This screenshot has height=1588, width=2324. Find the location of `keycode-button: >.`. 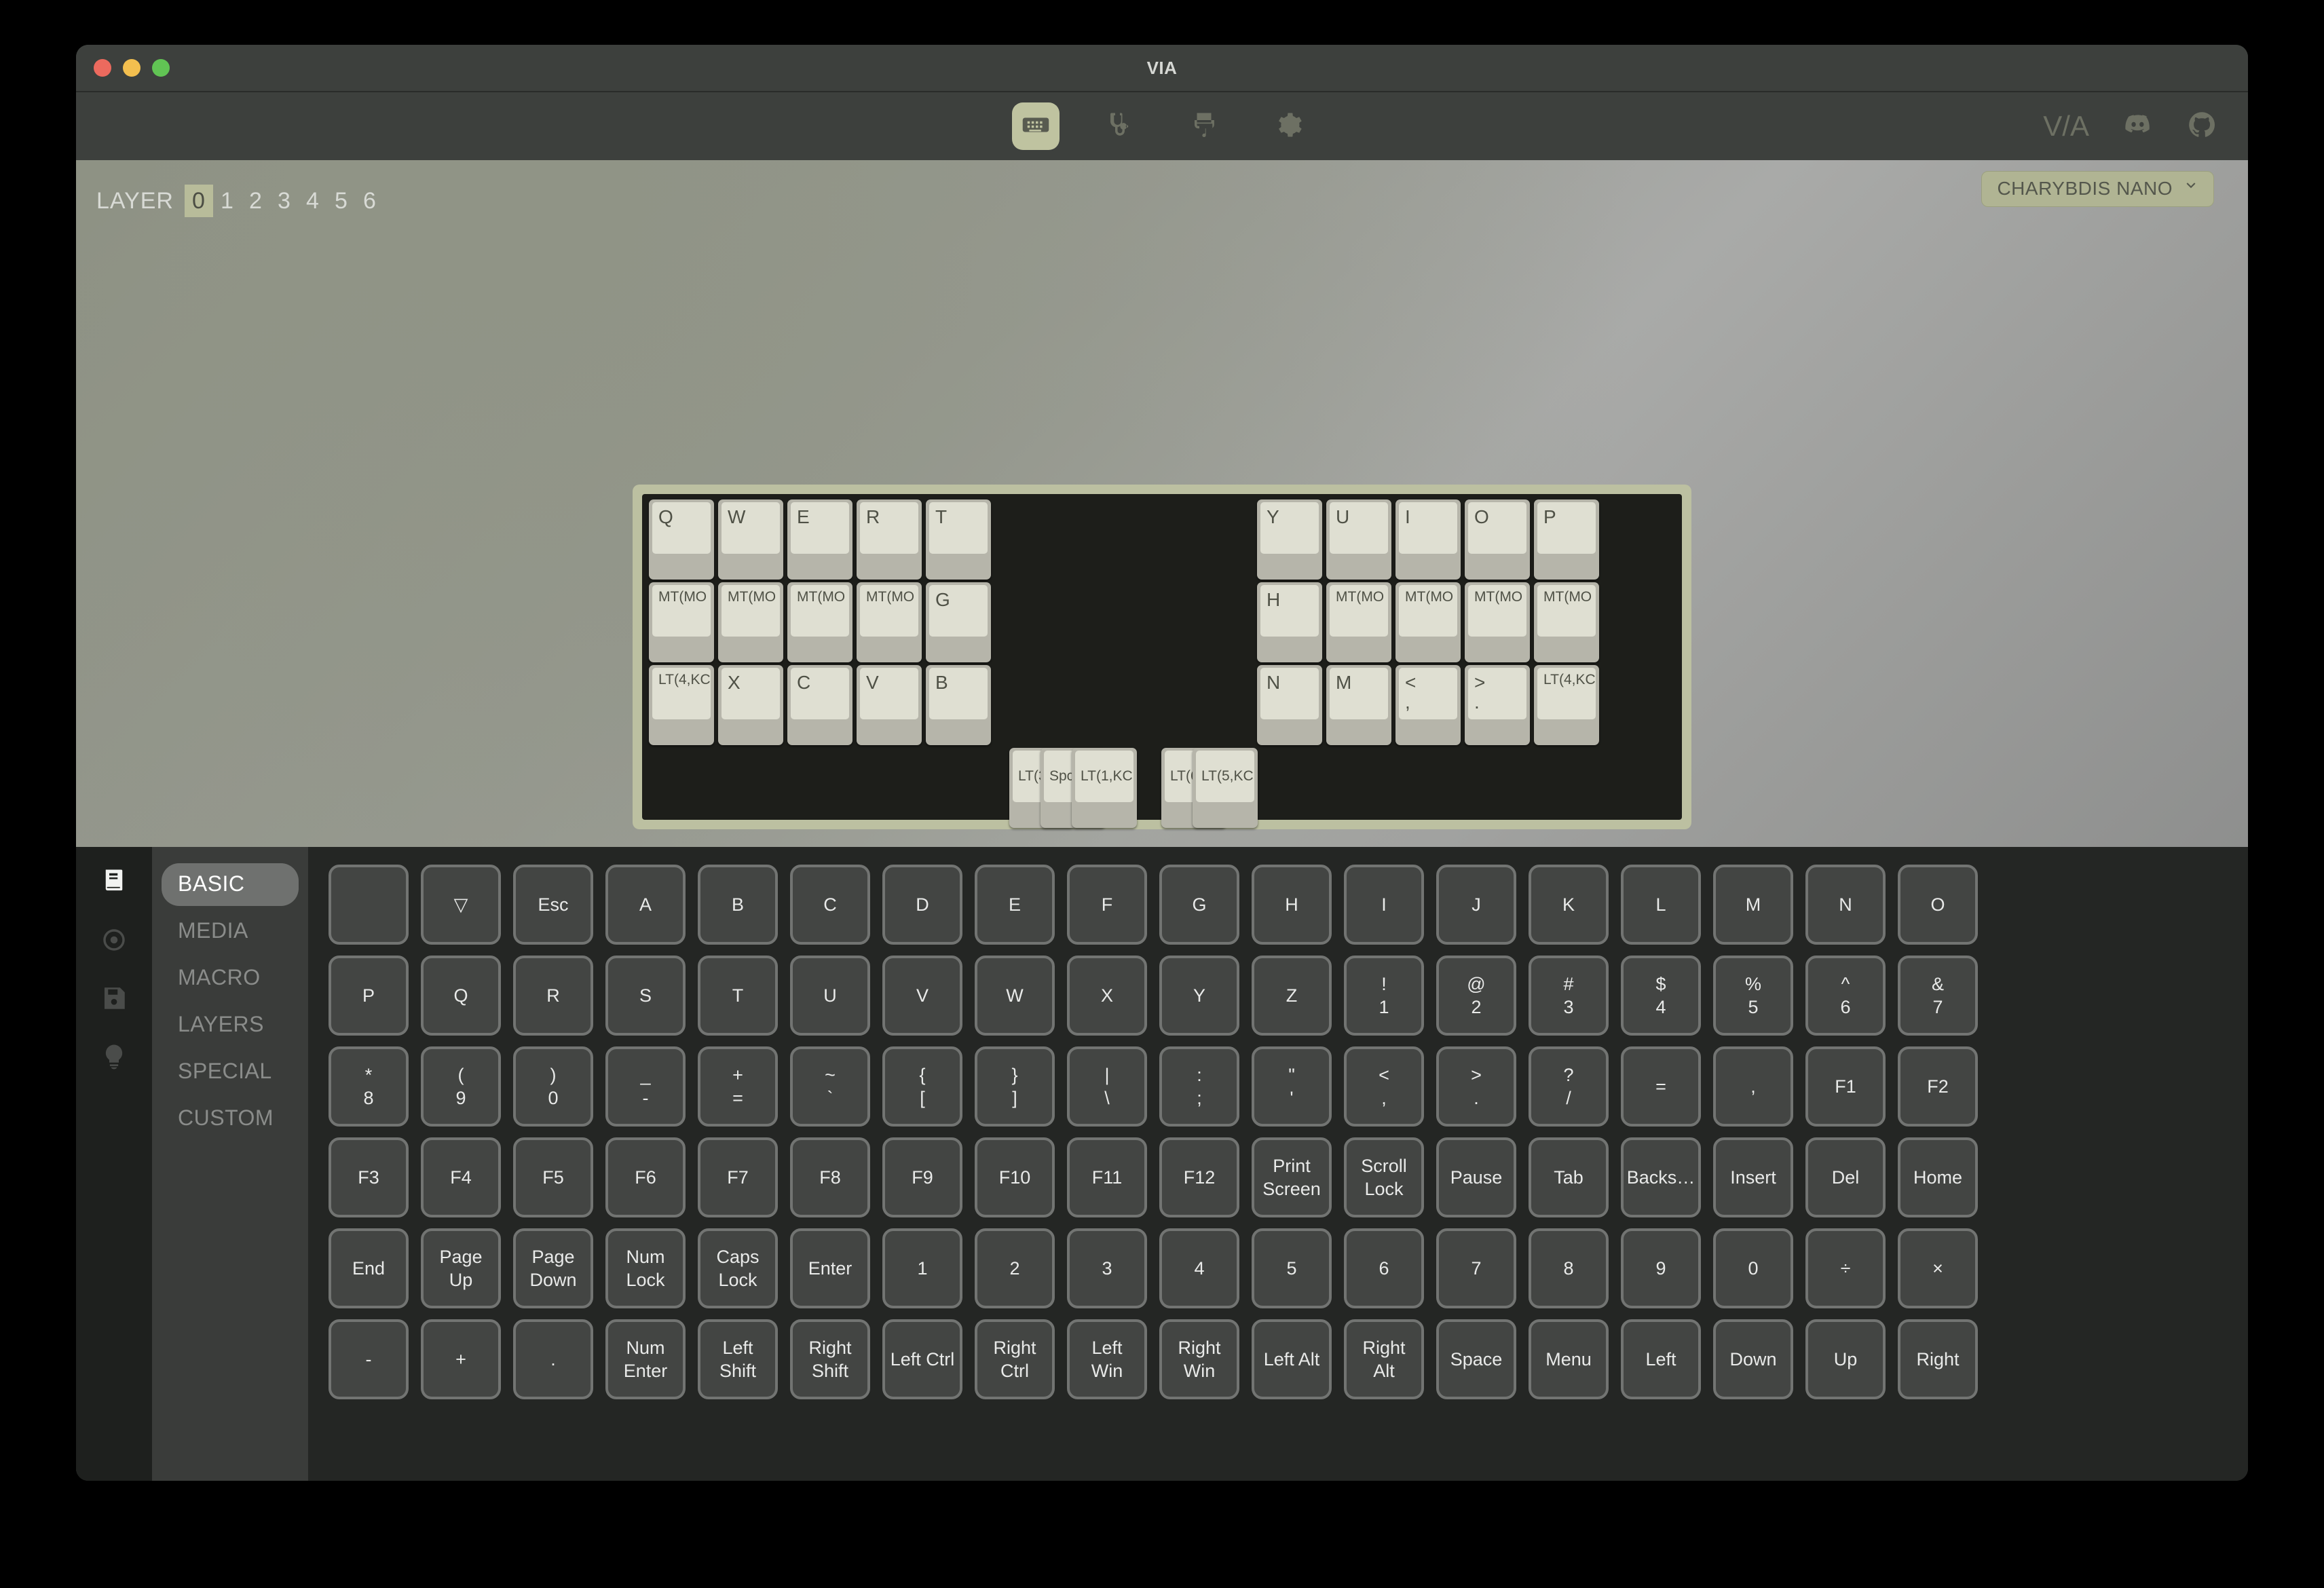

keycode-button: >. is located at coordinates (1476, 1086).